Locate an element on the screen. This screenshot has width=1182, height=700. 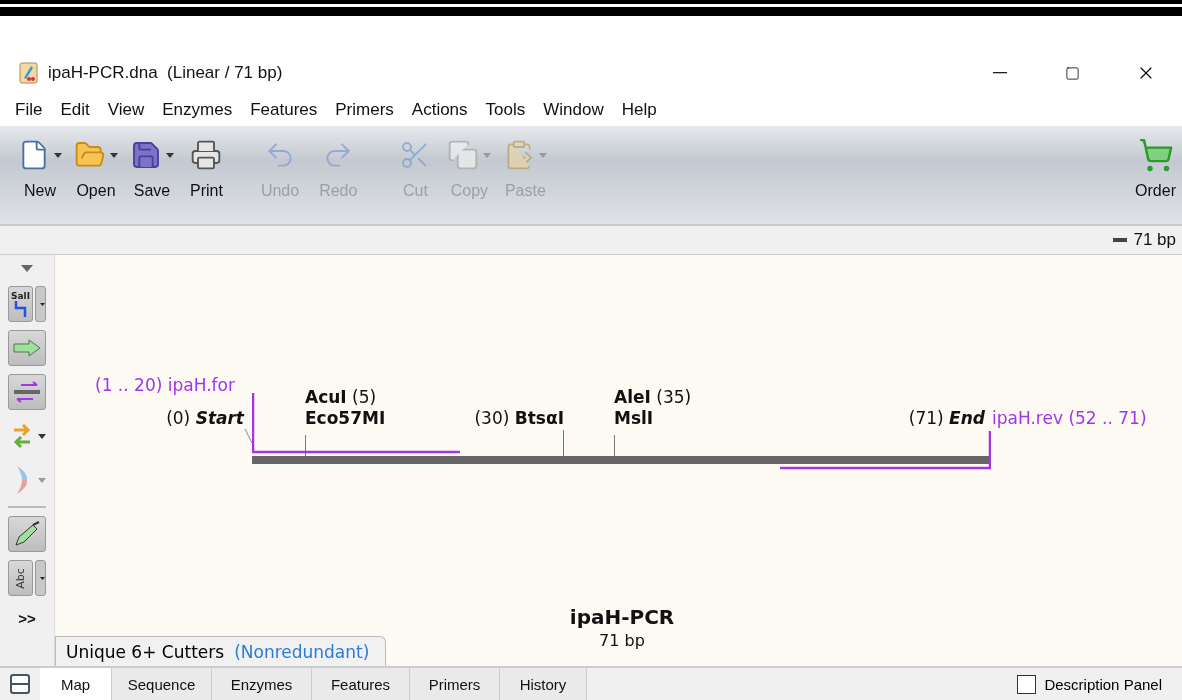
enzyme-name: Eco57MI is located at coordinates (345, 418).